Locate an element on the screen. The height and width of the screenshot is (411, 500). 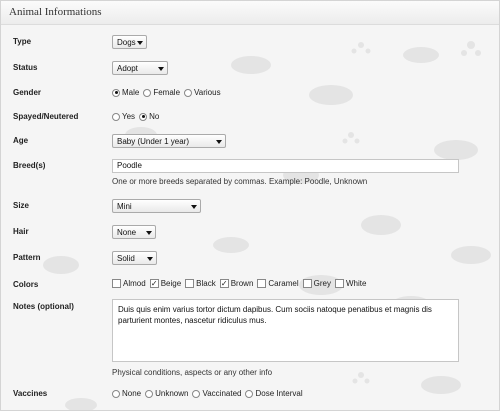
hair-select: None is located at coordinates (134, 232).